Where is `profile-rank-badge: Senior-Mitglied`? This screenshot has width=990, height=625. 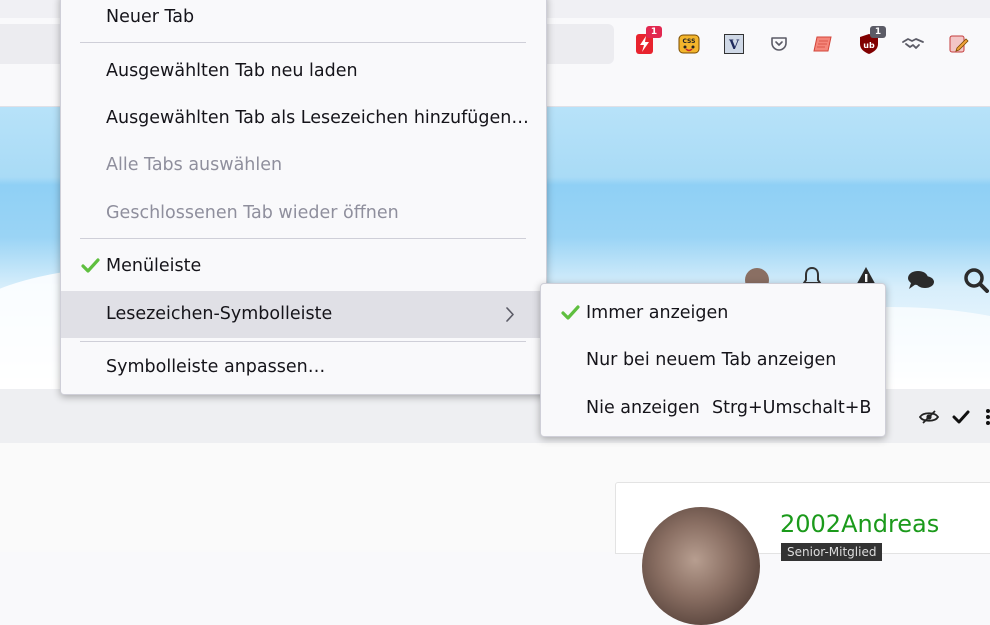
profile-rank-badge: Senior-Mitglied is located at coordinates (832, 552).